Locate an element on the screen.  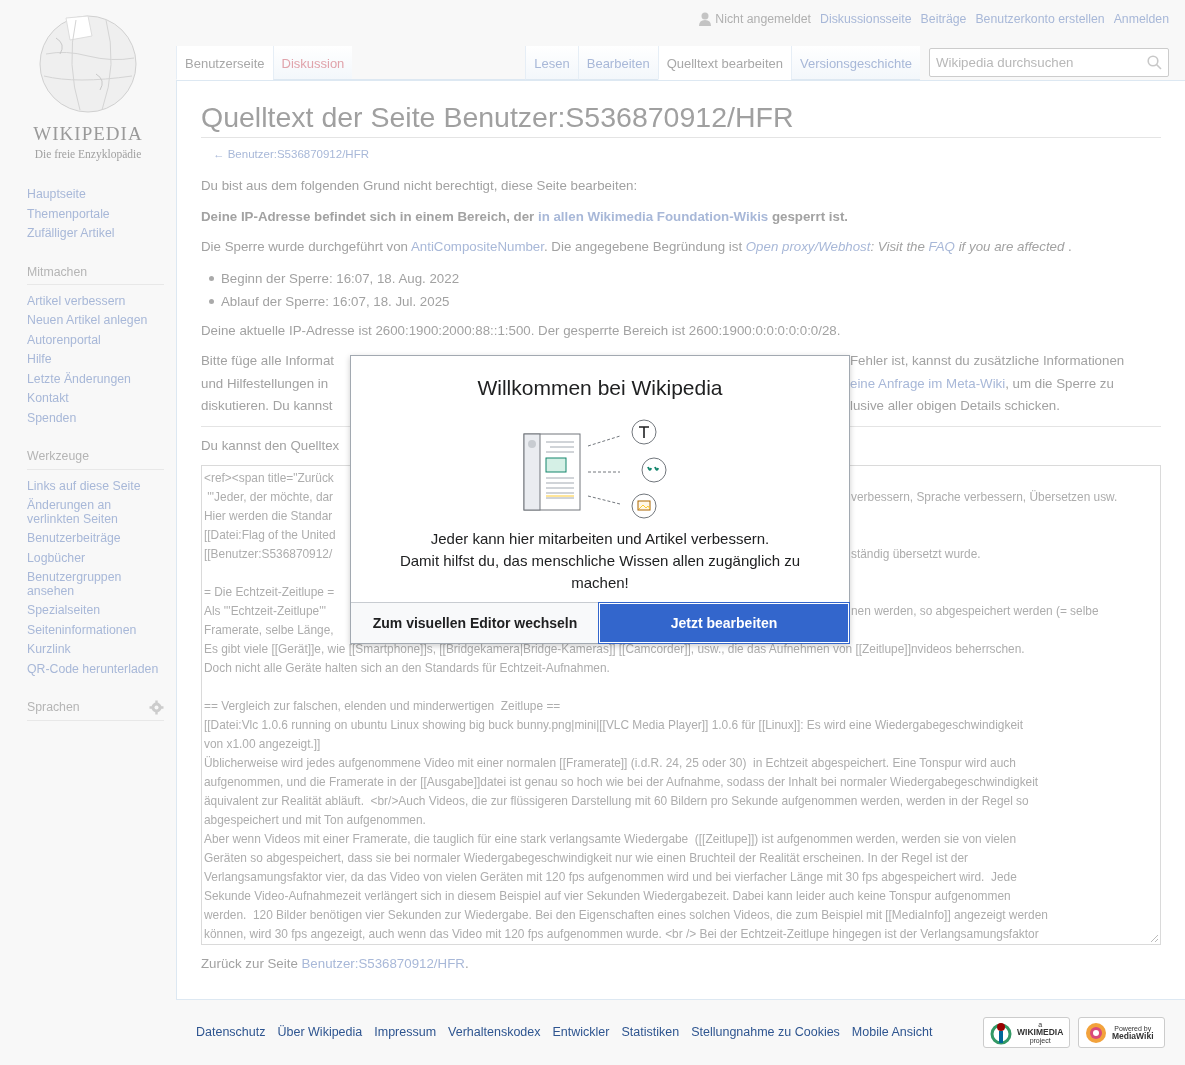
dialog-text: Jeder kann hier mitarbeiten und Artikel verbessern. is located at coordinates (600, 538).